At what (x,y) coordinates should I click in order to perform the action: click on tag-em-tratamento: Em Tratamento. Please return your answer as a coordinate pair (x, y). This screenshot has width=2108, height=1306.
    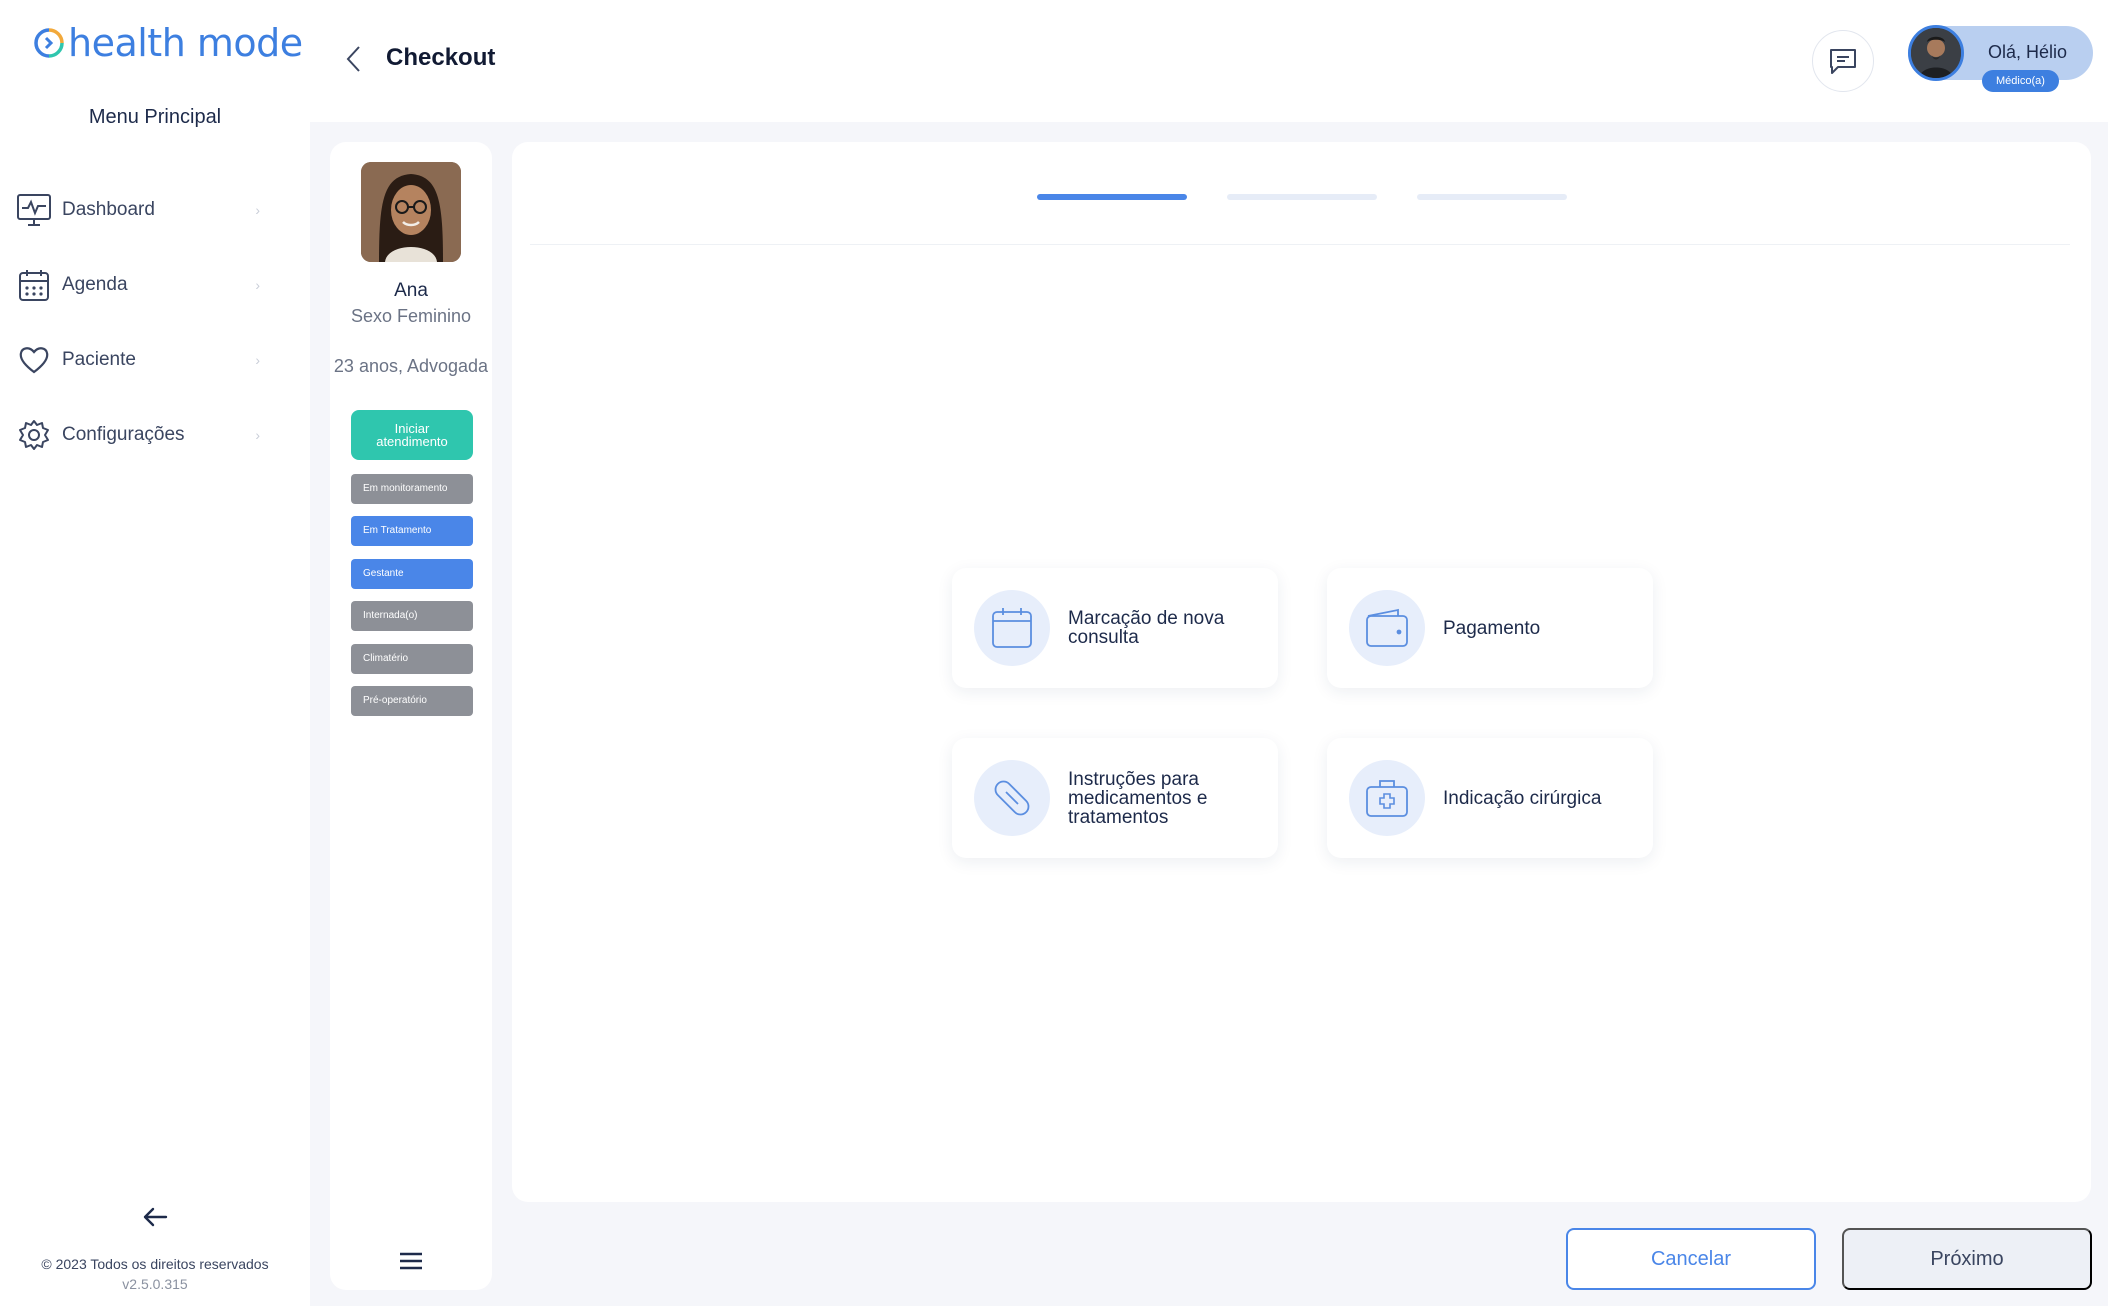
    Looking at the image, I should click on (412, 531).